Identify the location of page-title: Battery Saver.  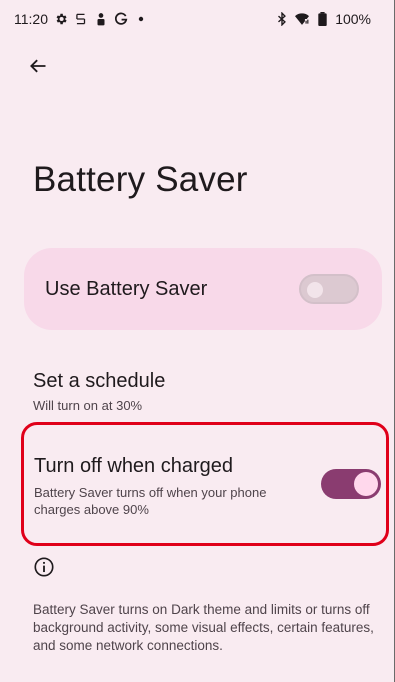
(140, 179).